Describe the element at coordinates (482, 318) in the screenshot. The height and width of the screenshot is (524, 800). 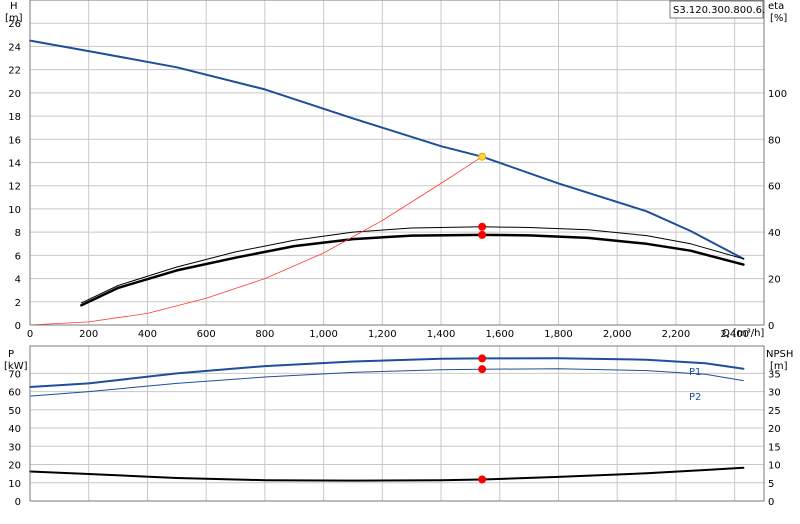
I see `points-layer` at that location.